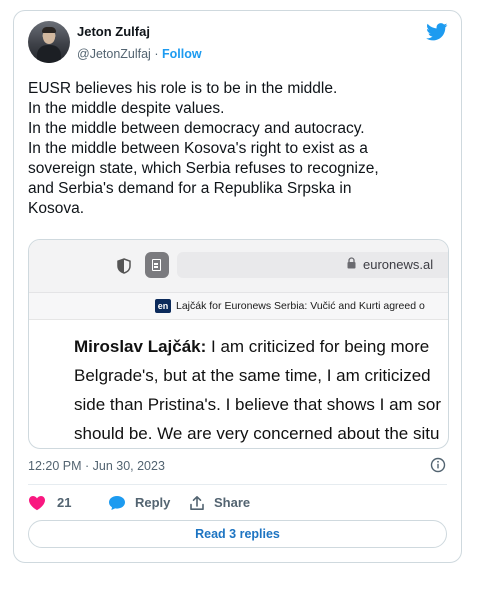 The image size is (501, 591). I want to click on share-button: Share, so click(229, 503).